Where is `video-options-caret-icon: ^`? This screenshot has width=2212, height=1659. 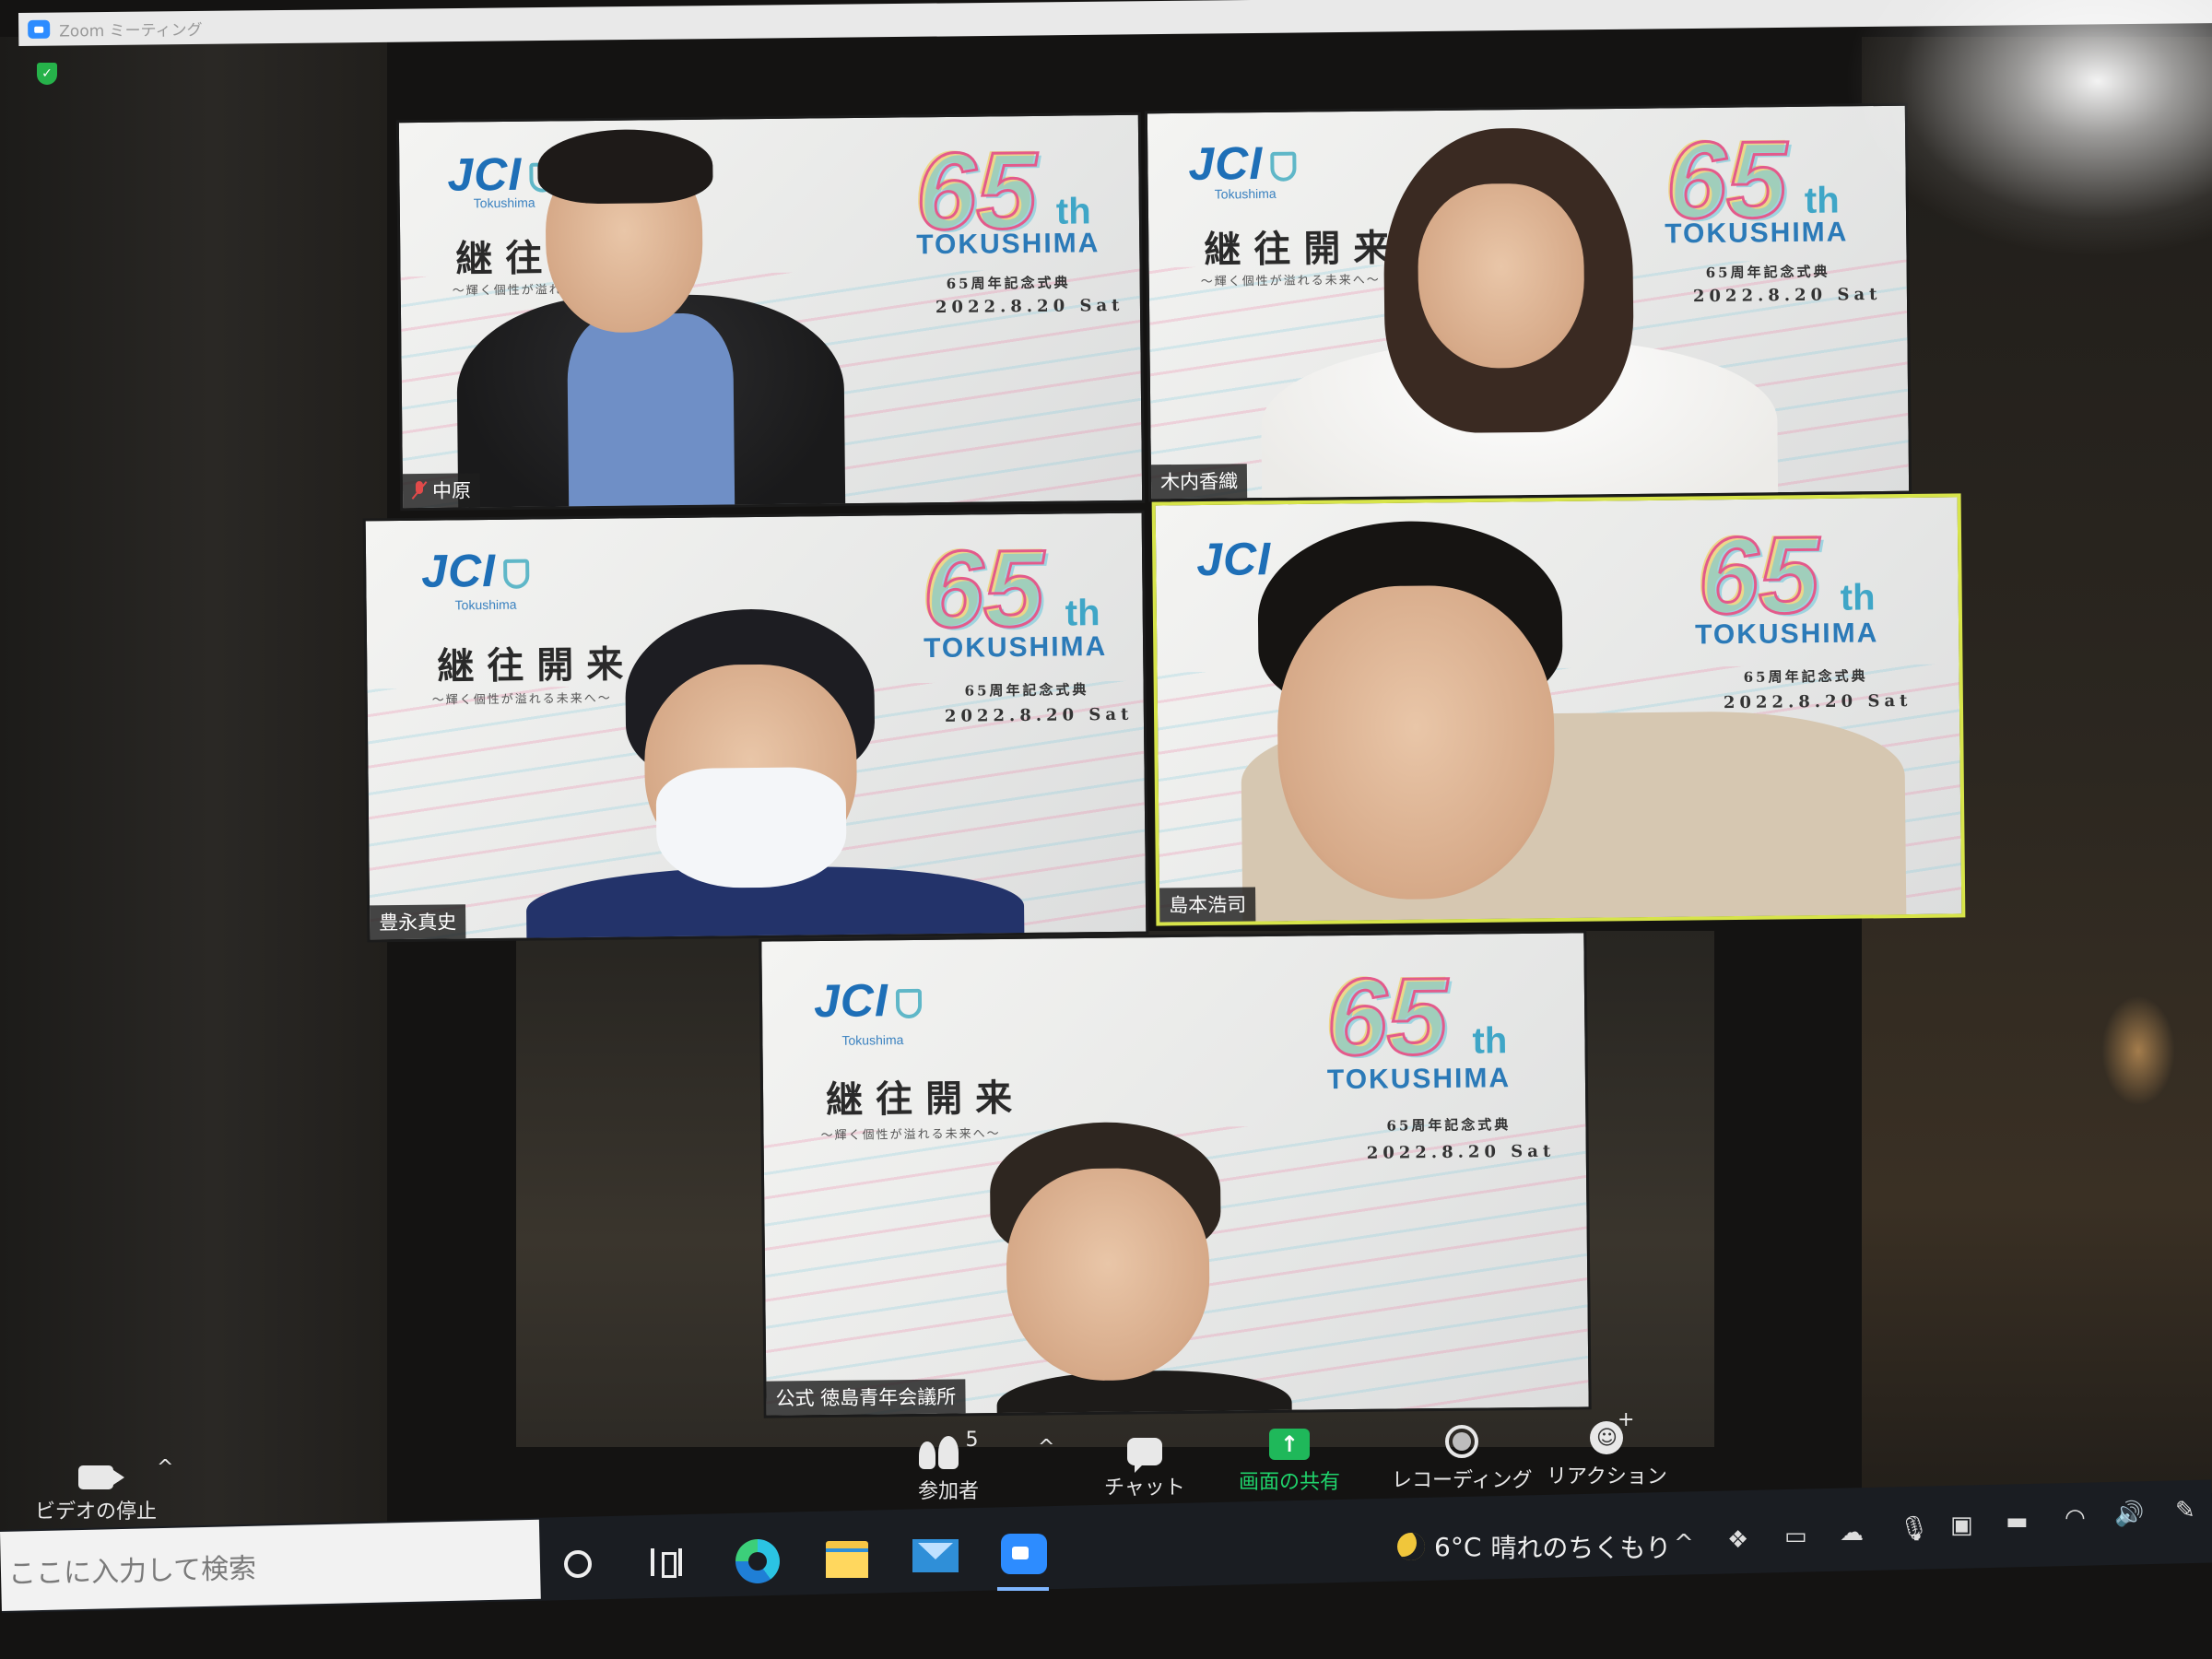
video-options-caret-icon: ^ is located at coordinates (165, 1467).